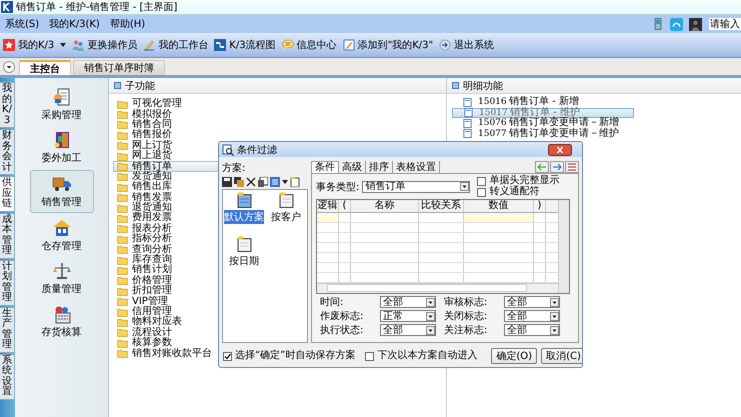  What do you see at coordinates (416, 186) in the screenshot?
I see `type-select: 销售订单` at bounding box center [416, 186].